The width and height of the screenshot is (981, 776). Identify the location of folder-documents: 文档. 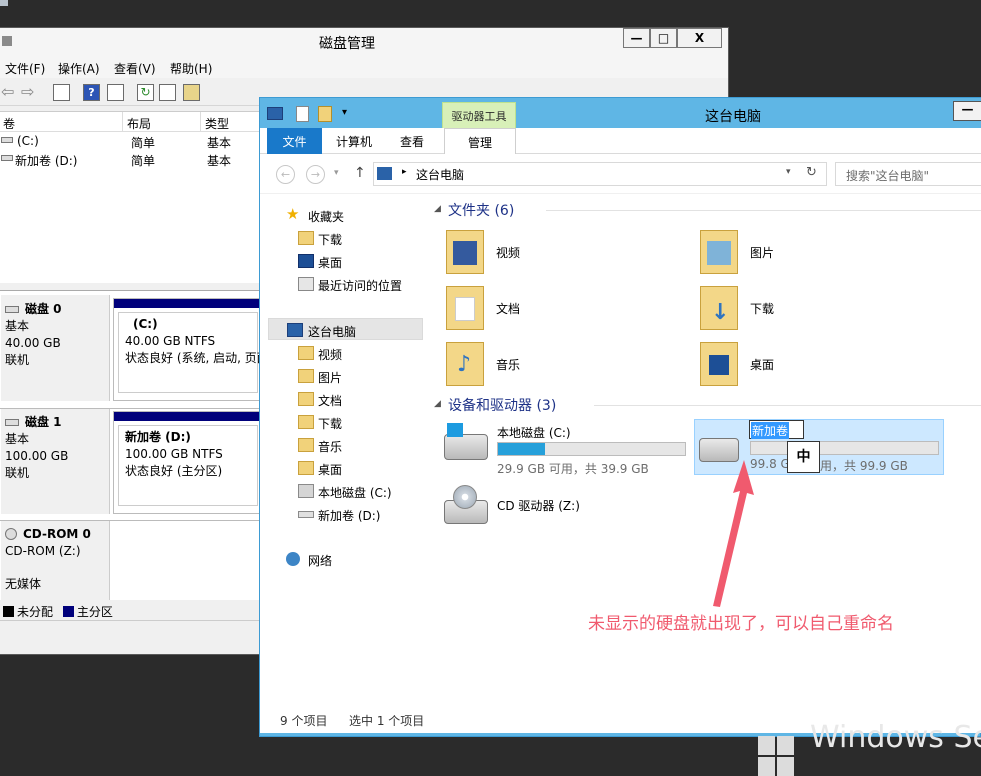
(571, 310).